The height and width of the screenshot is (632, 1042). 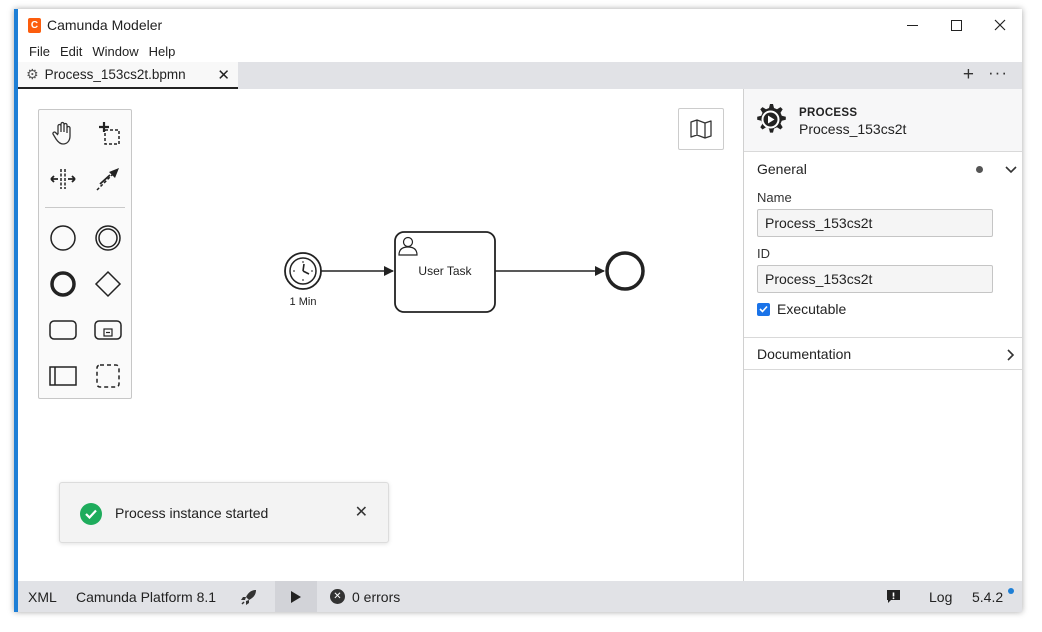 What do you see at coordinates (39, 51) in the screenshot?
I see `menu-file: File` at bounding box center [39, 51].